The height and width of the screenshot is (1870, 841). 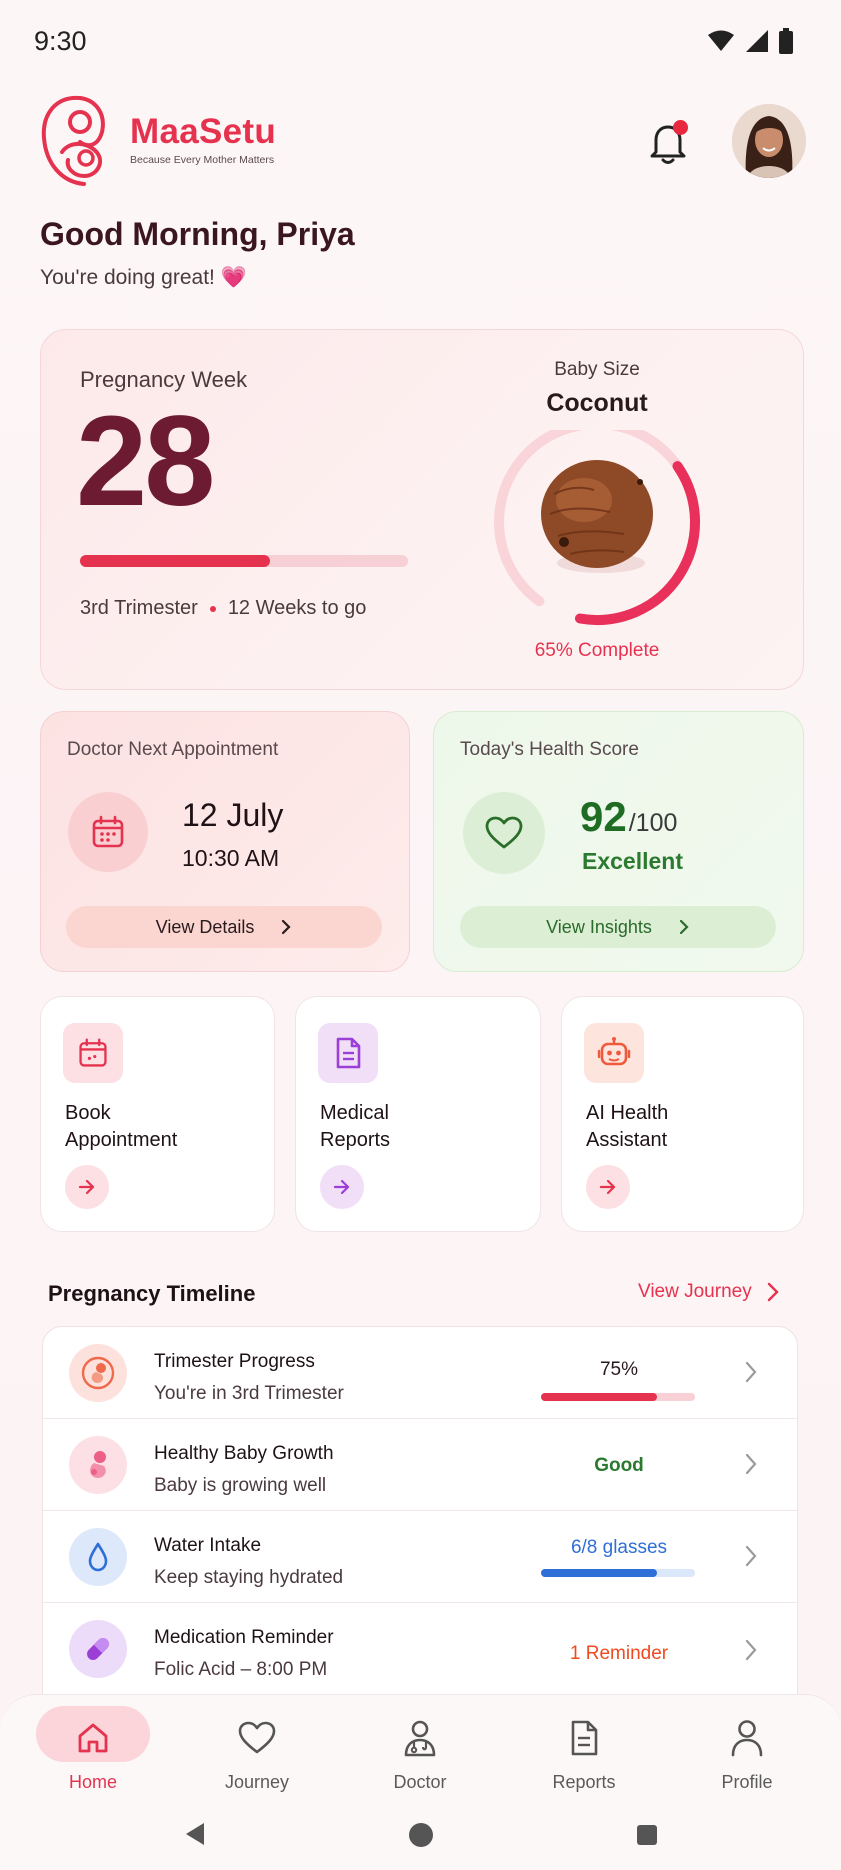 I want to click on view-details-label: View Details, so click(x=205, y=926).